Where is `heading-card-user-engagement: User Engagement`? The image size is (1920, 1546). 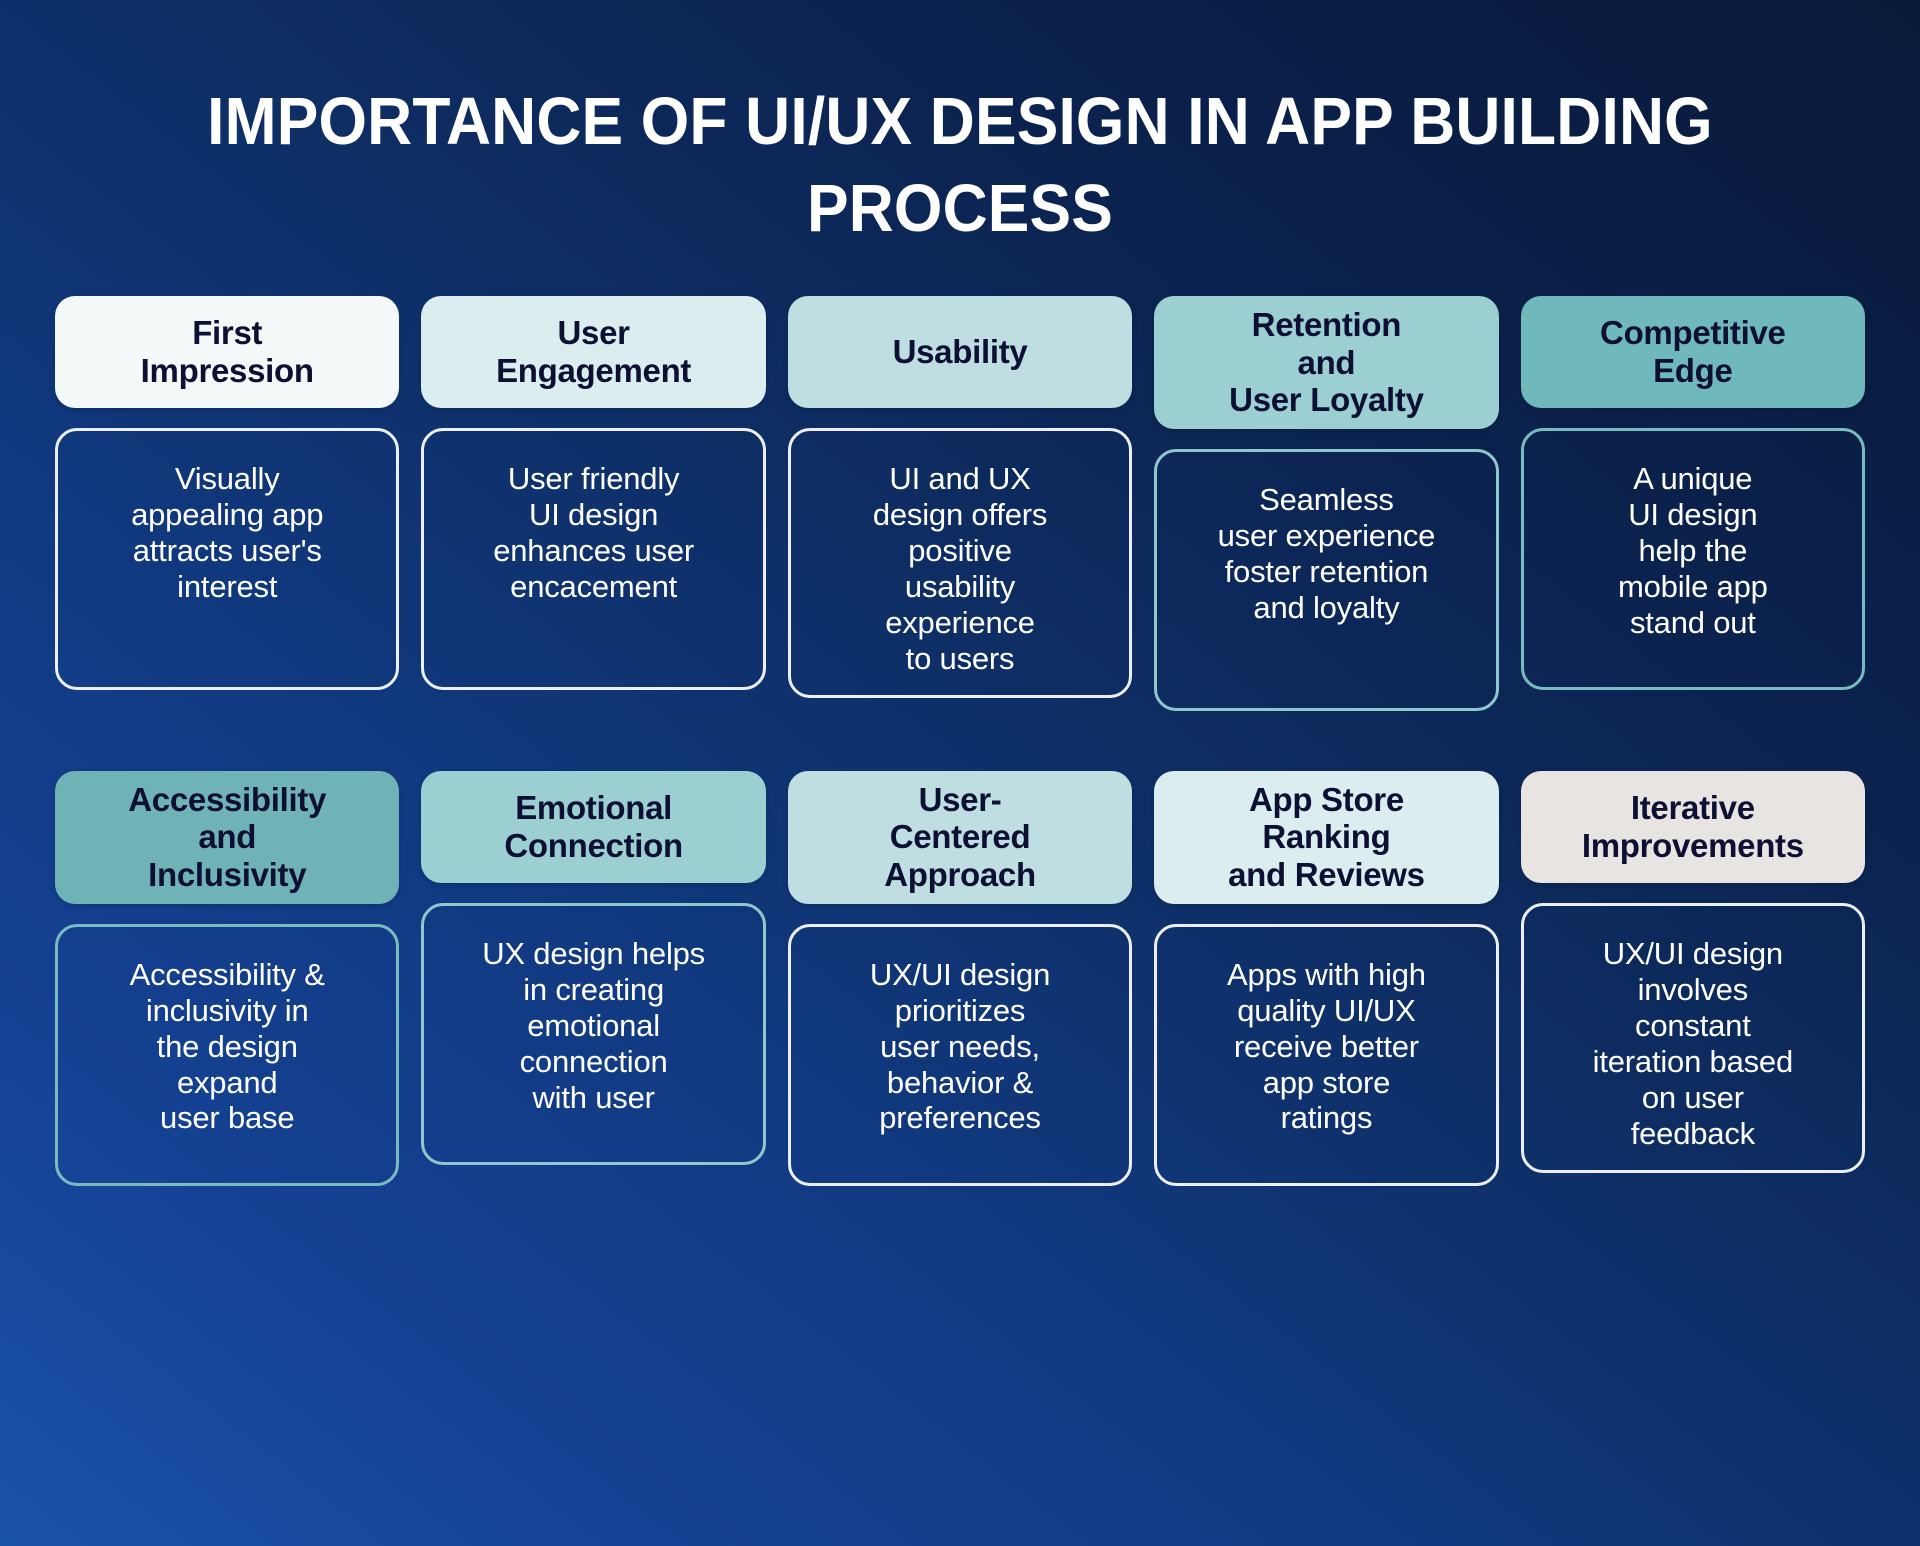
heading-card-user-engagement: User Engagement is located at coordinates (593, 352).